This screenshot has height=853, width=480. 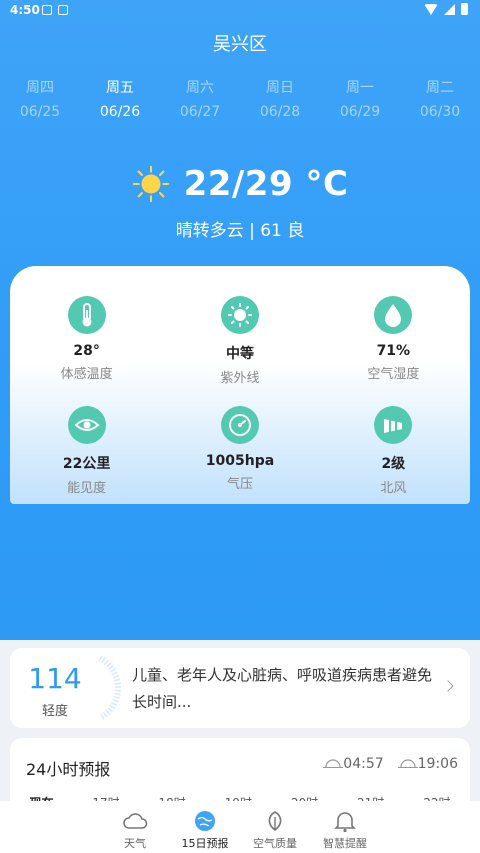 I want to click on thermometer-icon, so click(x=86, y=315).